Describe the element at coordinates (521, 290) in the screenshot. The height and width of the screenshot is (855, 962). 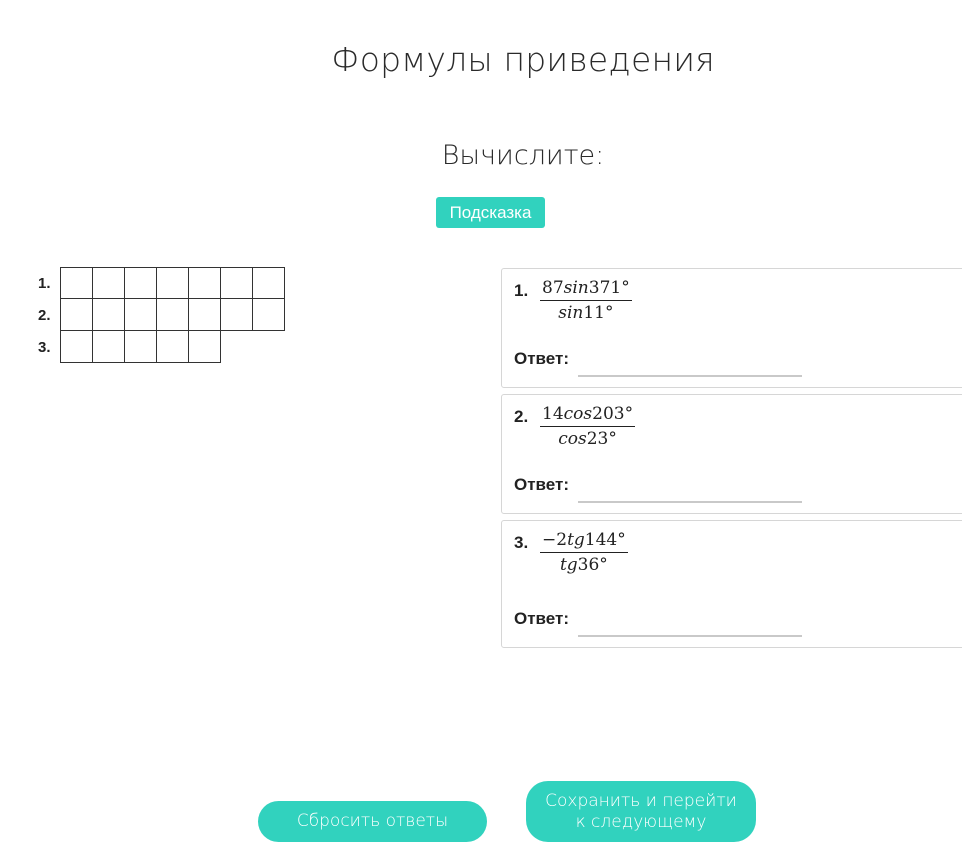
I see `problem-number: 1.` at that location.